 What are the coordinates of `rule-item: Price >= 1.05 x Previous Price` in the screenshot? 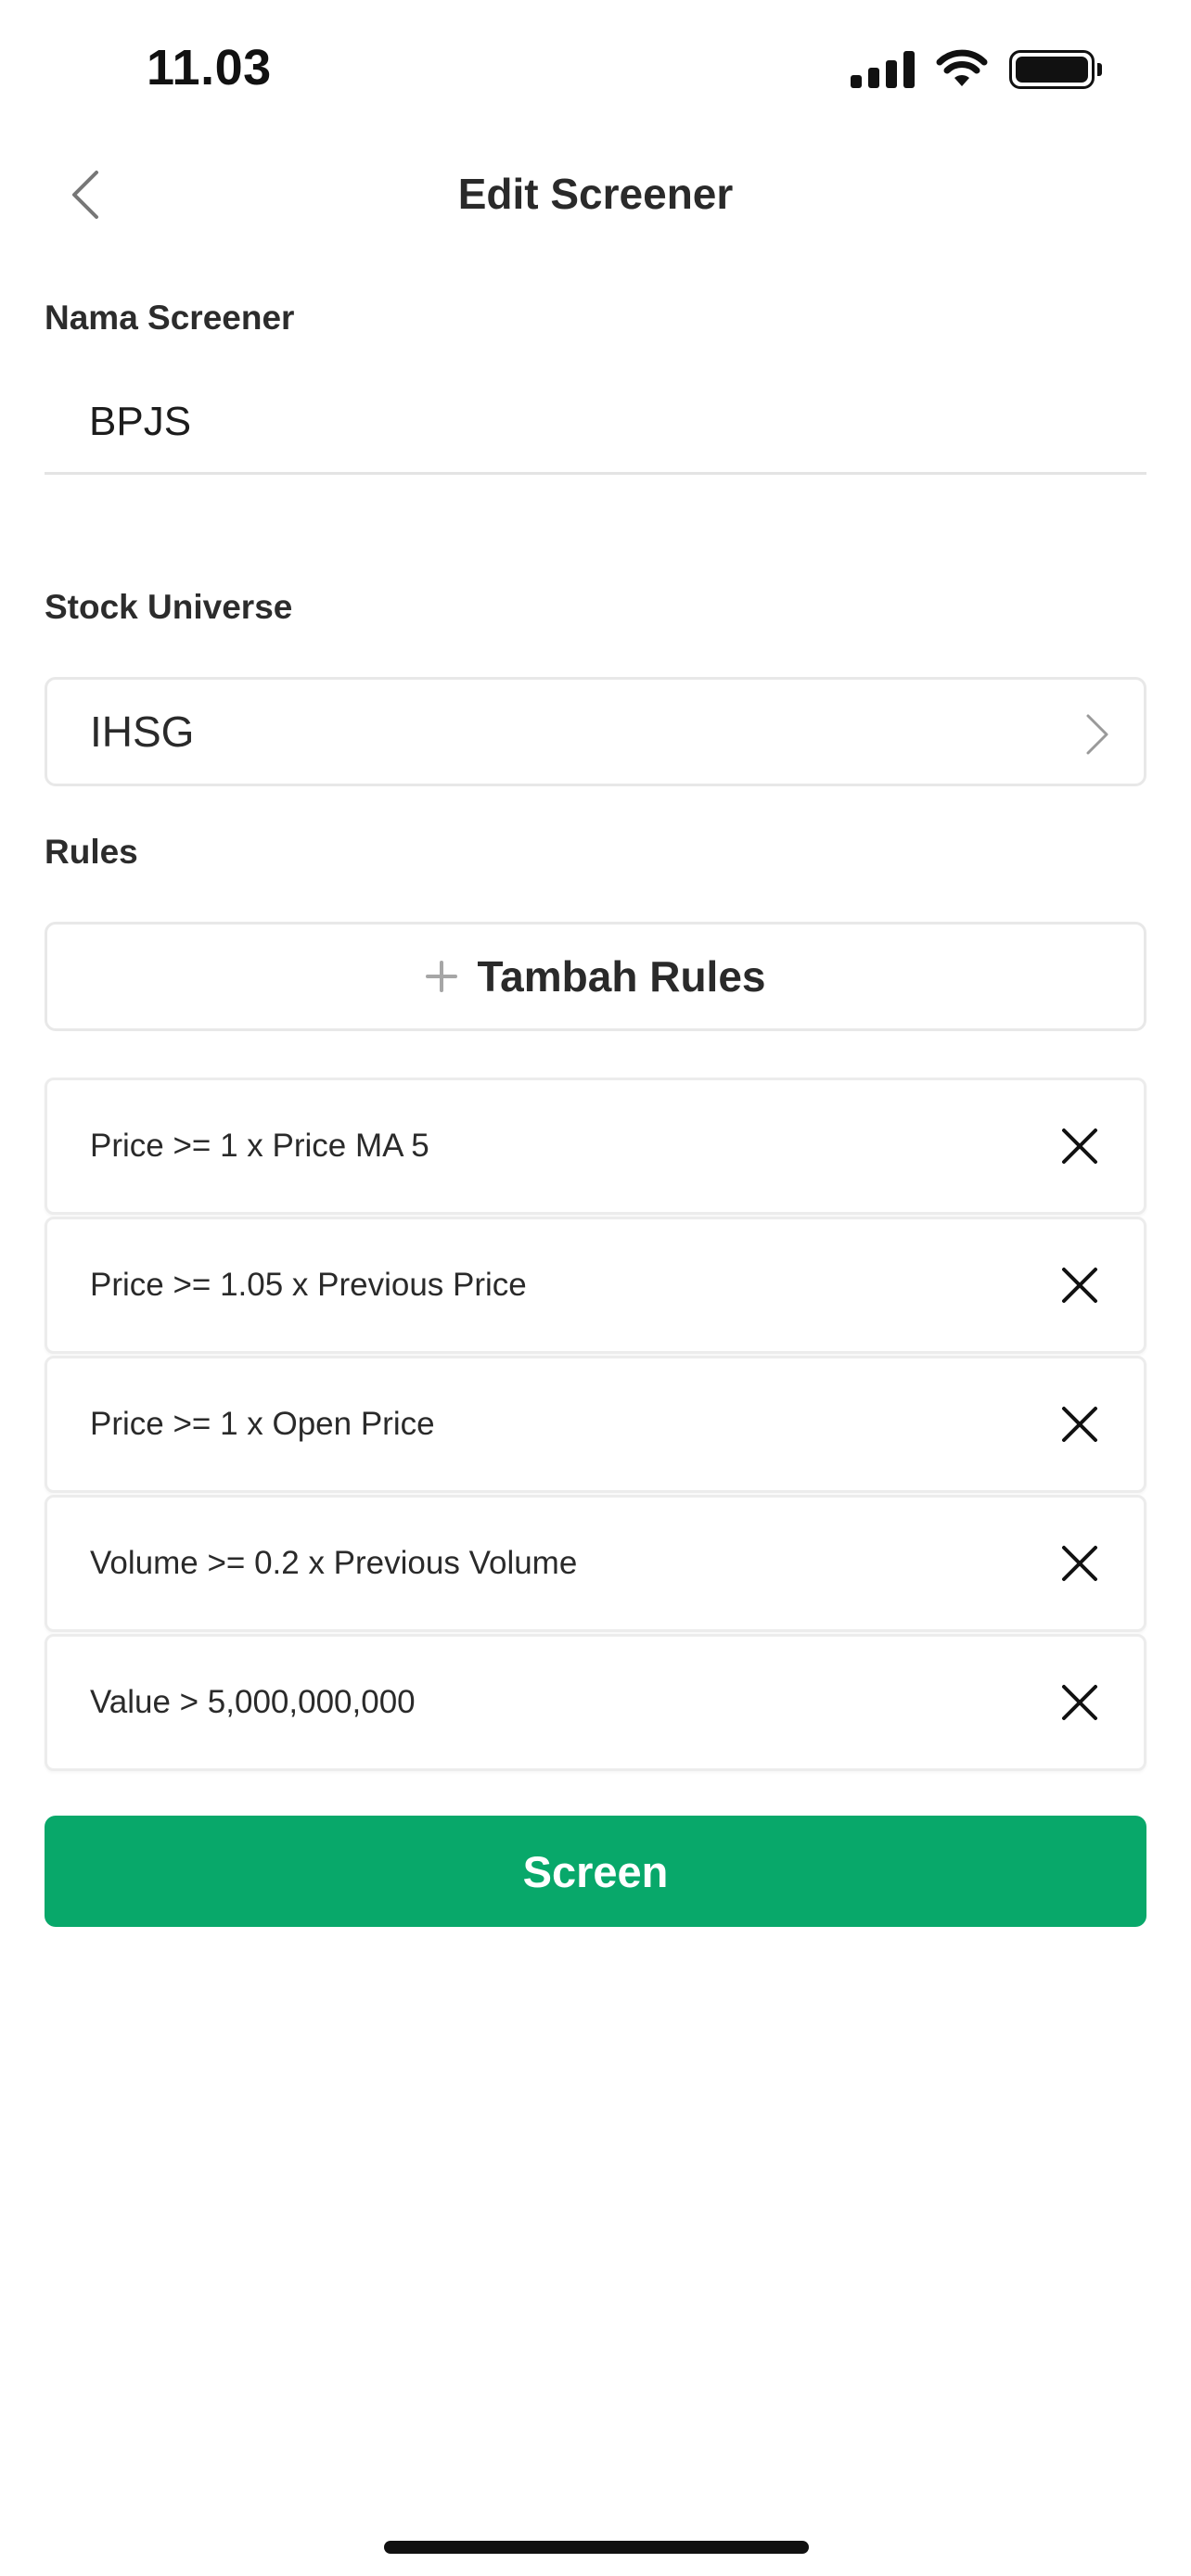 It's located at (595, 1285).